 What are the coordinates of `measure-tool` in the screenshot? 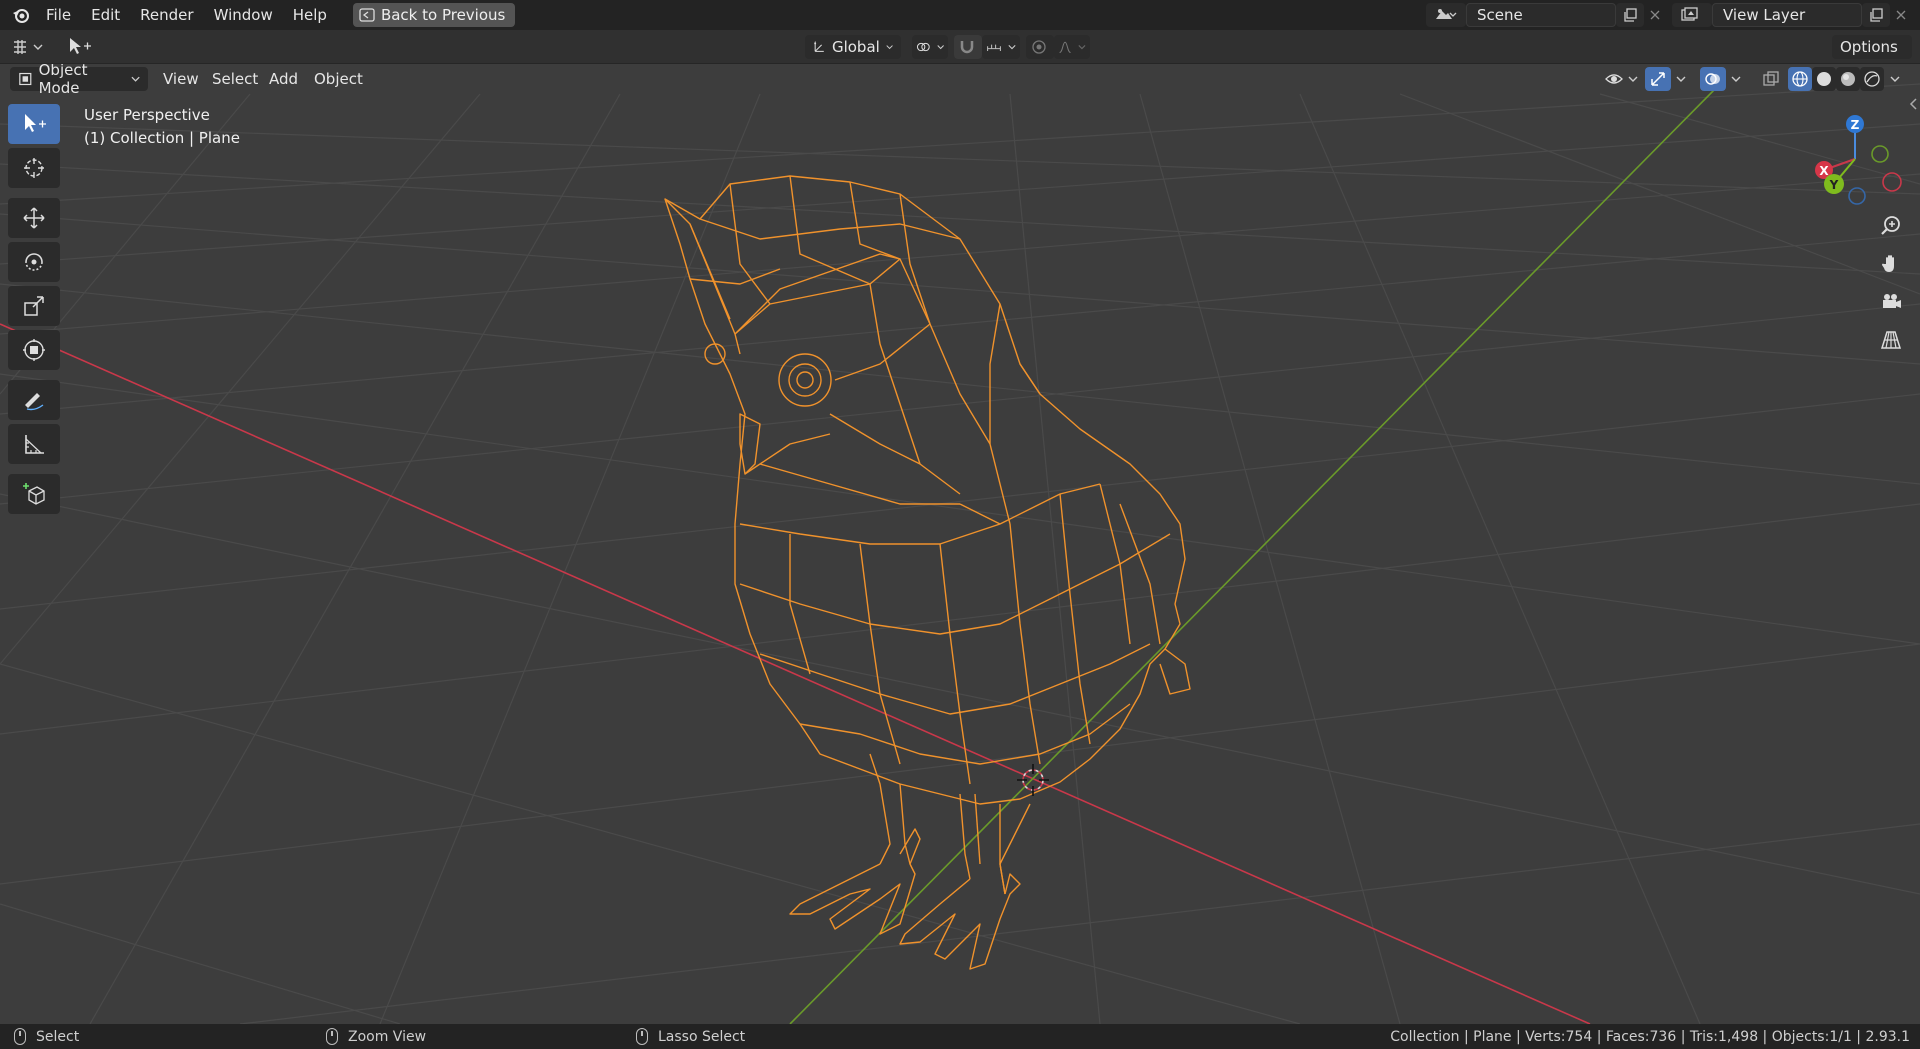 It's located at (34, 444).